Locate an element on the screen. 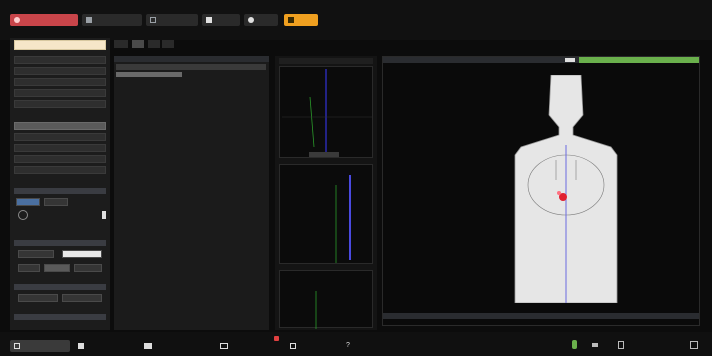 The image size is (712, 356). expand-icon is located at coordinates (694, 345).